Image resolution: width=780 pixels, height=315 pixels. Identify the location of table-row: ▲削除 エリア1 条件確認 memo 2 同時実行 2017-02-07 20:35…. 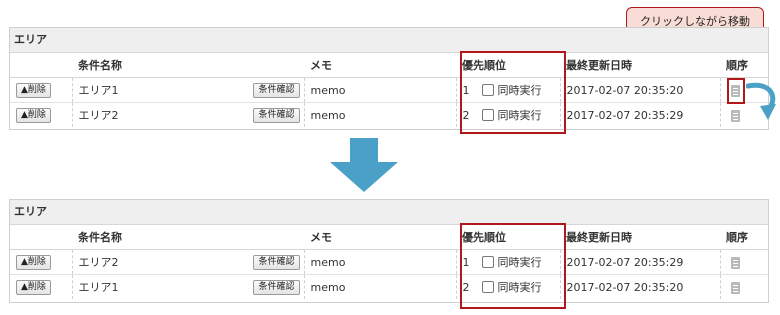
(389, 286).